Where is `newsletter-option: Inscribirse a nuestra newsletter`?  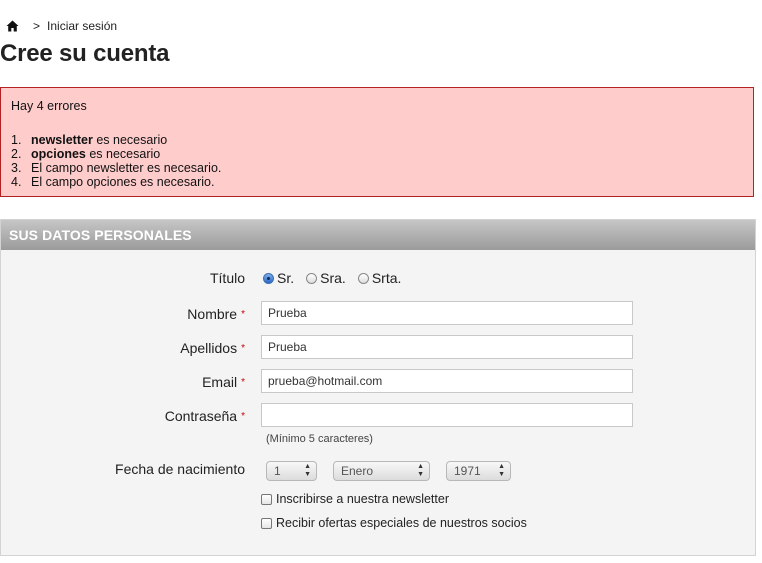
newsletter-option: Inscribirse a nuestra newsletter is located at coordinates (355, 499).